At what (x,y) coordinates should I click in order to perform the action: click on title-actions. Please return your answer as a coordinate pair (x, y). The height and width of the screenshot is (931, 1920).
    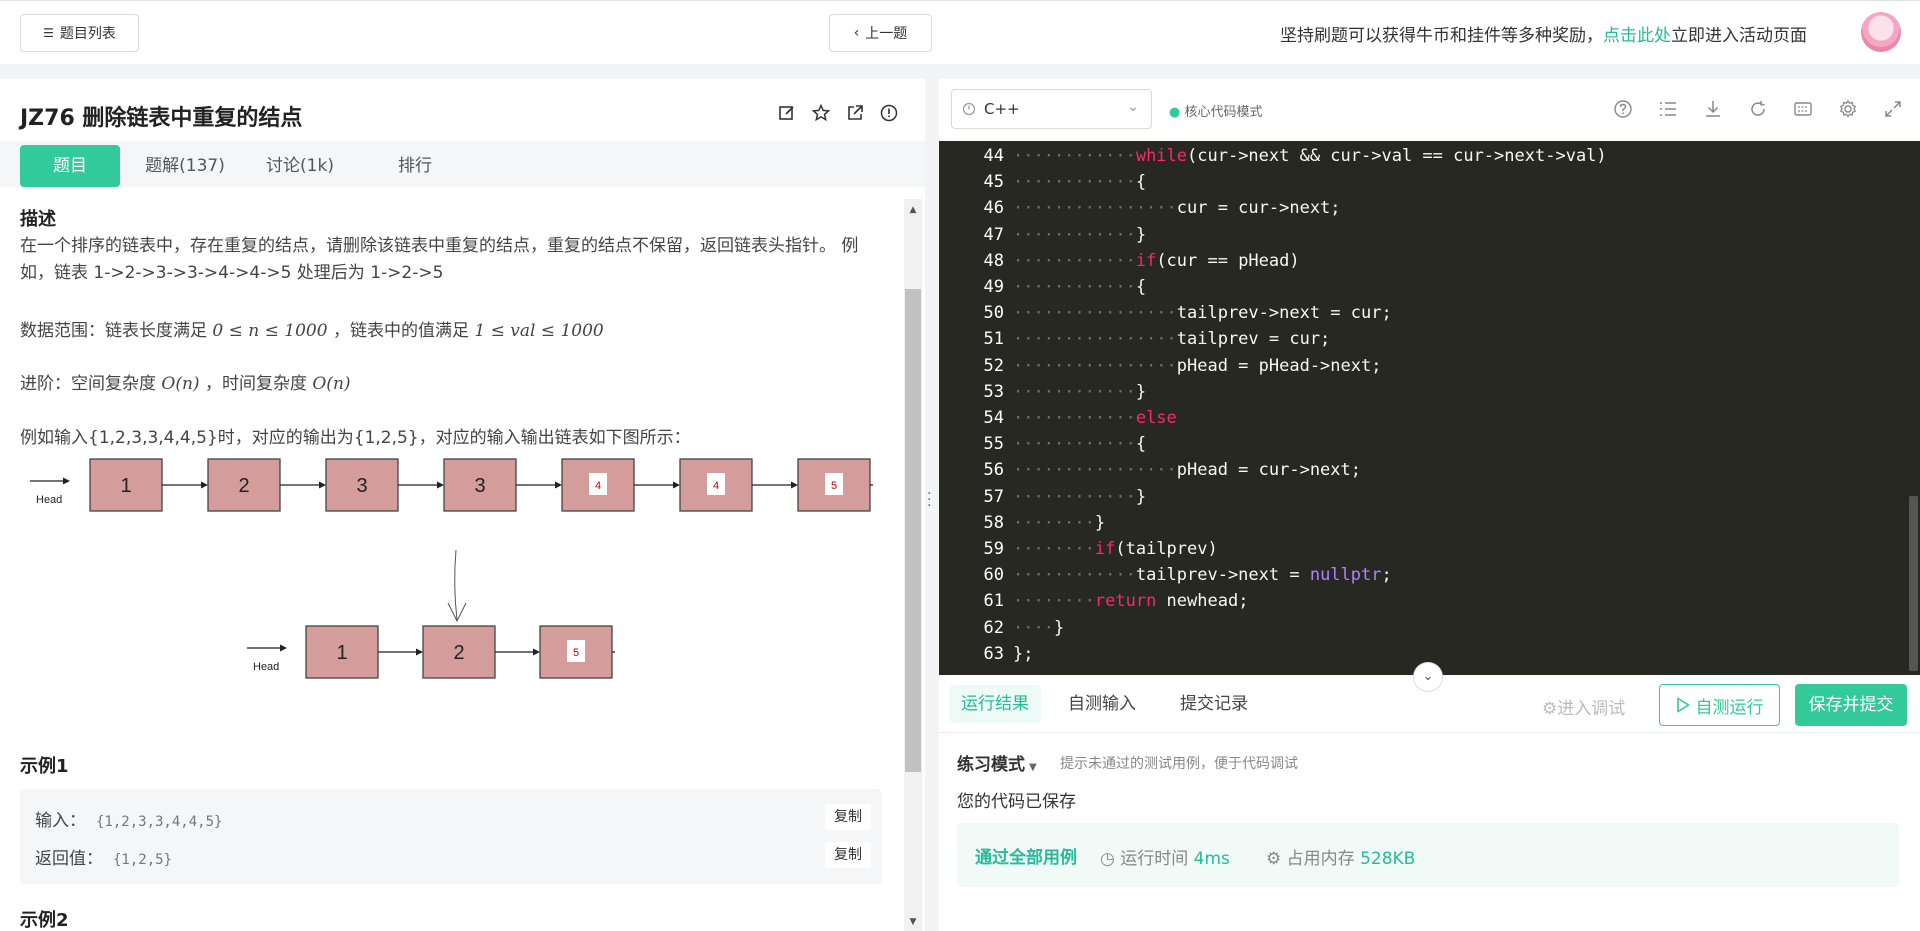
    Looking at the image, I should click on (838, 112).